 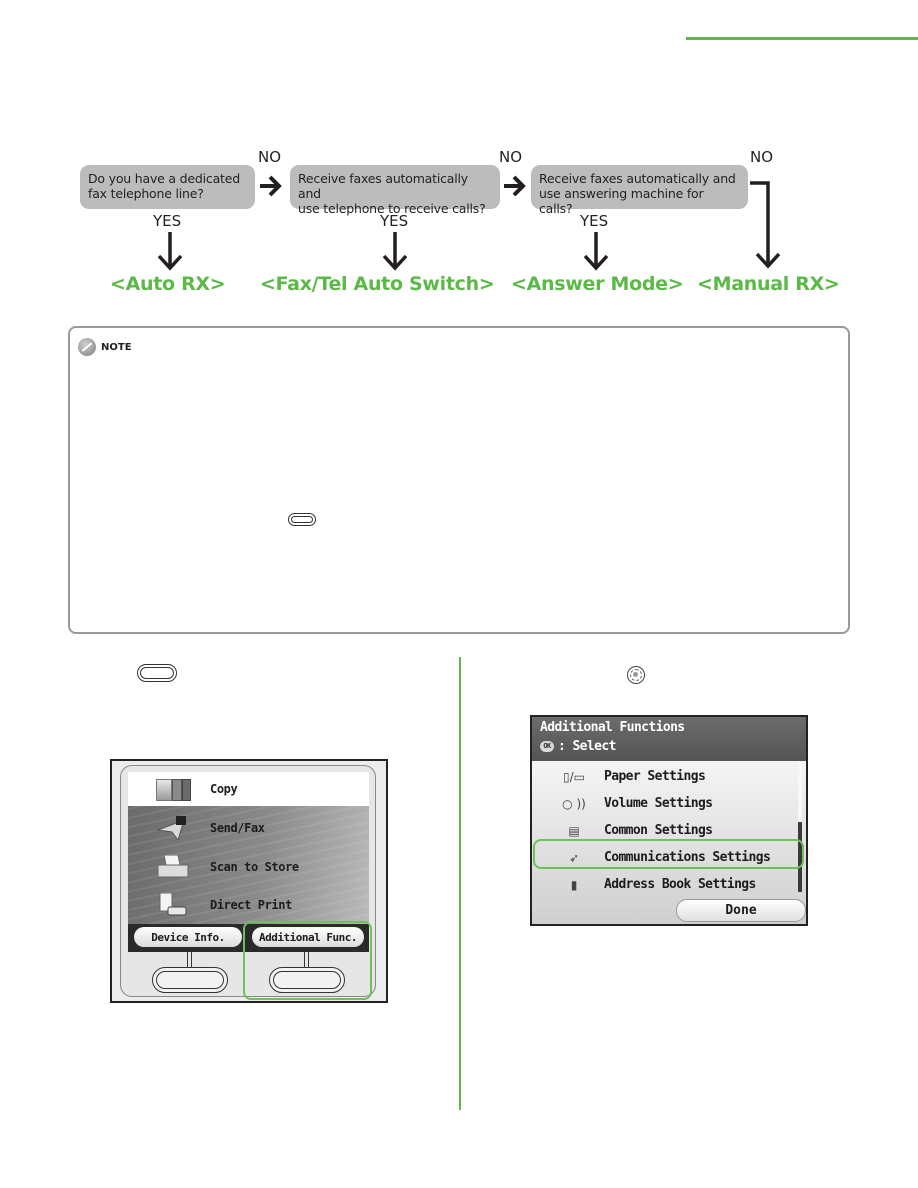 What do you see at coordinates (666, 884) in the screenshot?
I see `list-item-address-book-settings: ▮ Address Book Settings` at bounding box center [666, 884].